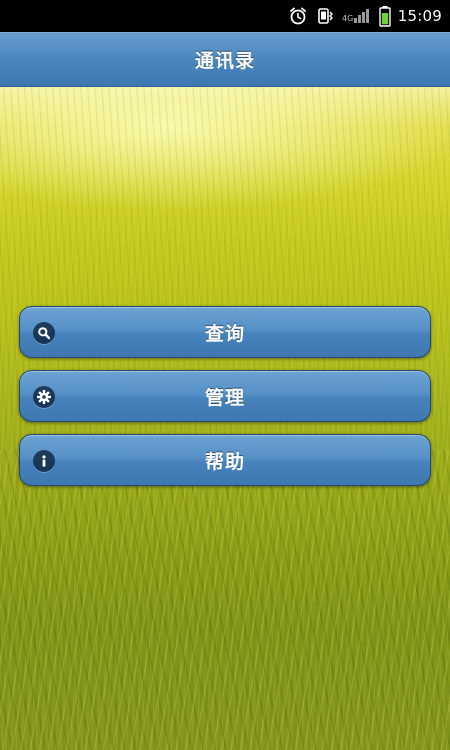 This screenshot has width=450, height=750. I want to click on status-icons: 4G 15:09, so click(365, 16).